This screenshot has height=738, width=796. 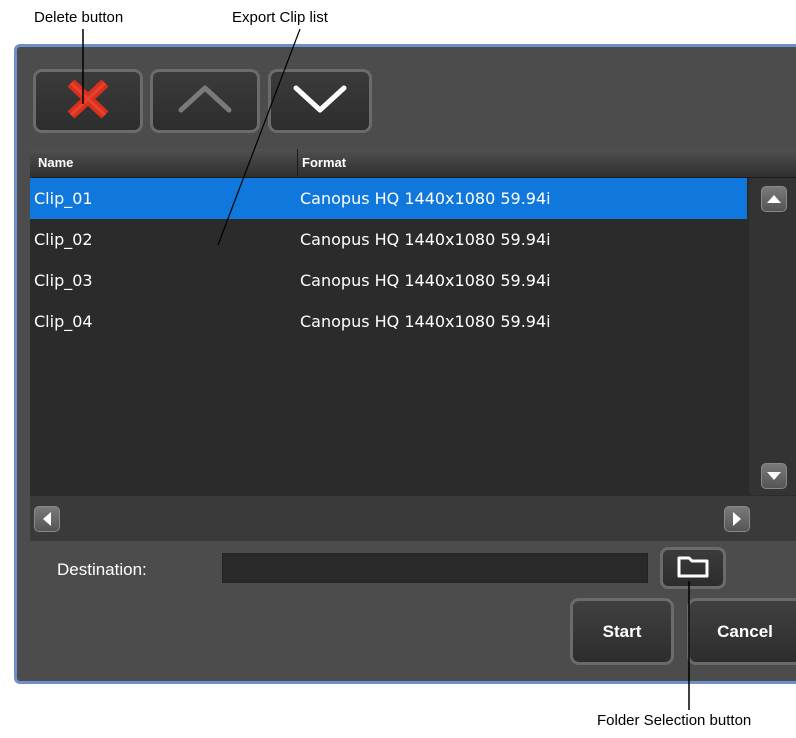 What do you see at coordinates (413, 518) in the screenshot?
I see `horizontal-scrollbar` at bounding box center [413, 518].